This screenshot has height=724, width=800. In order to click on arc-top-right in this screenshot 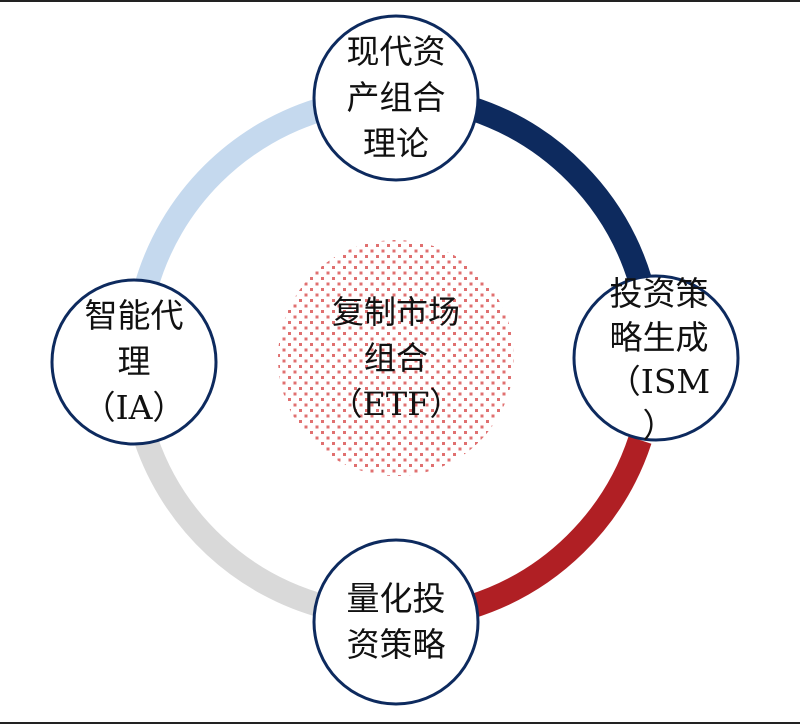, I will do `click(559, 190)`.